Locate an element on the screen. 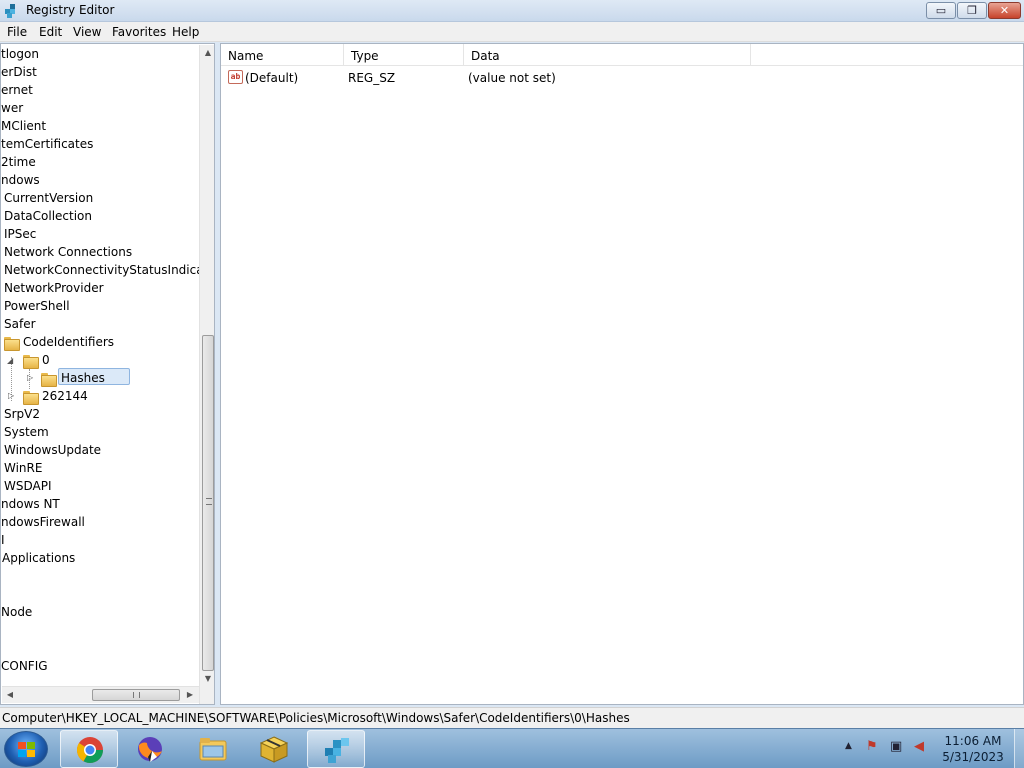 The image size is (1024, 768). maximize-button: ❐ is located at coordinates (972, 10).